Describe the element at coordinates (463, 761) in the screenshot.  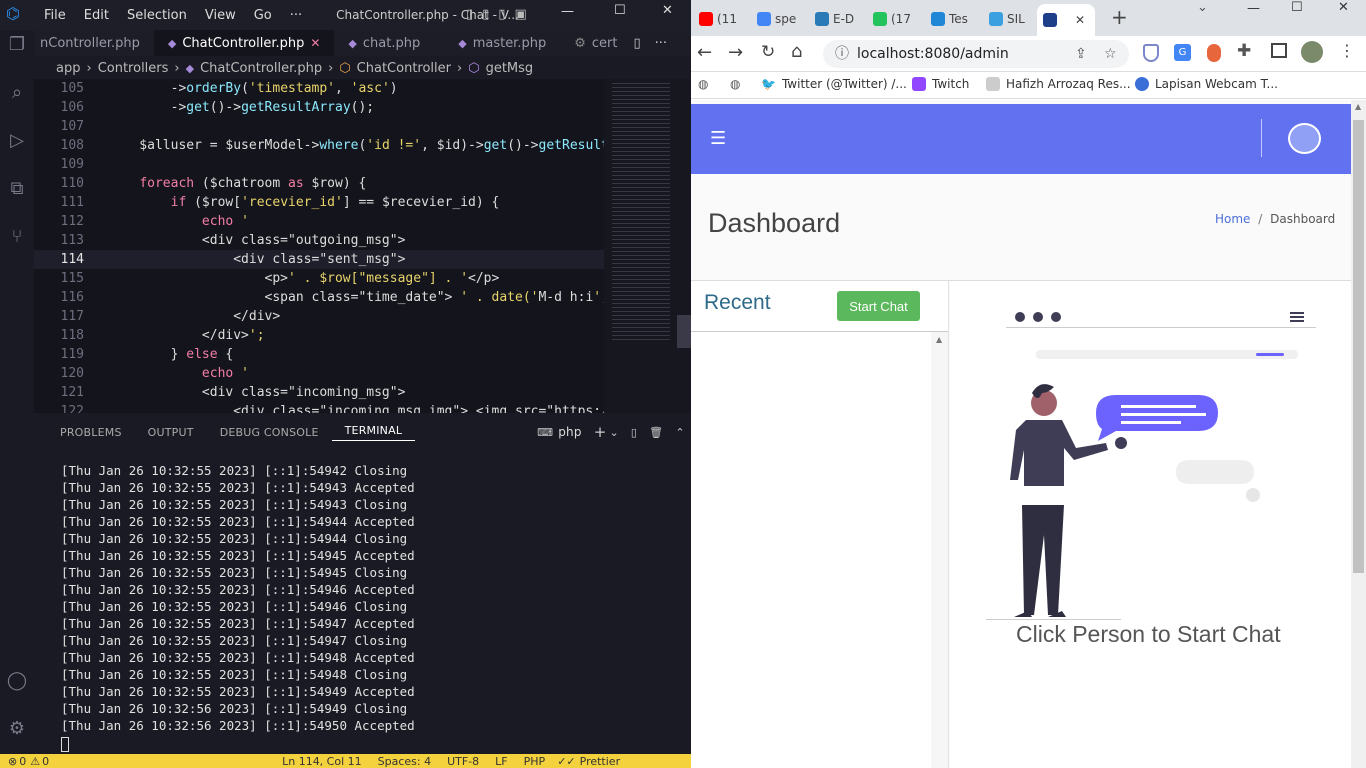
I see `encoding: UTF-8` at that location.